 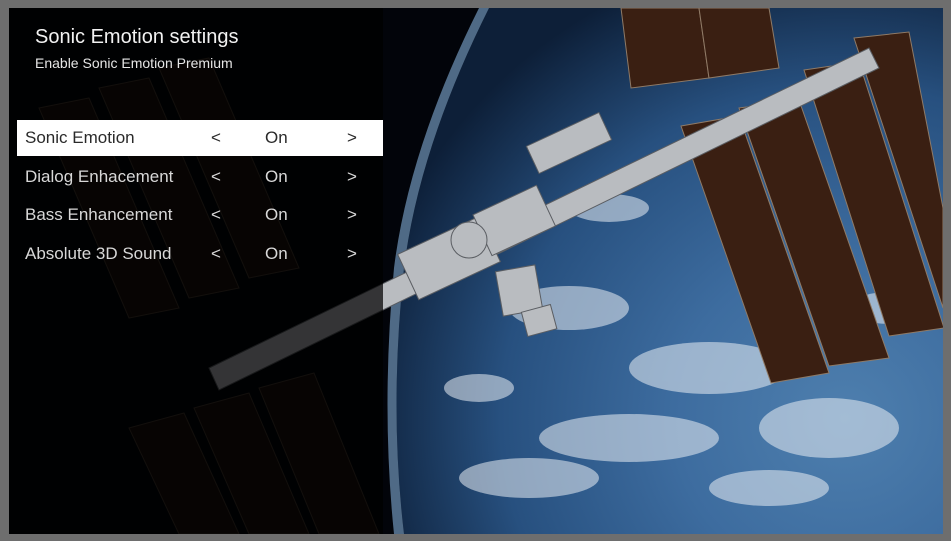 What do you see at coordinates (200, 177) in the screenshot?
I see `setting-row-dialog-enhancement: Dialog Enhacement < On >` at bounding box center [200, 177].